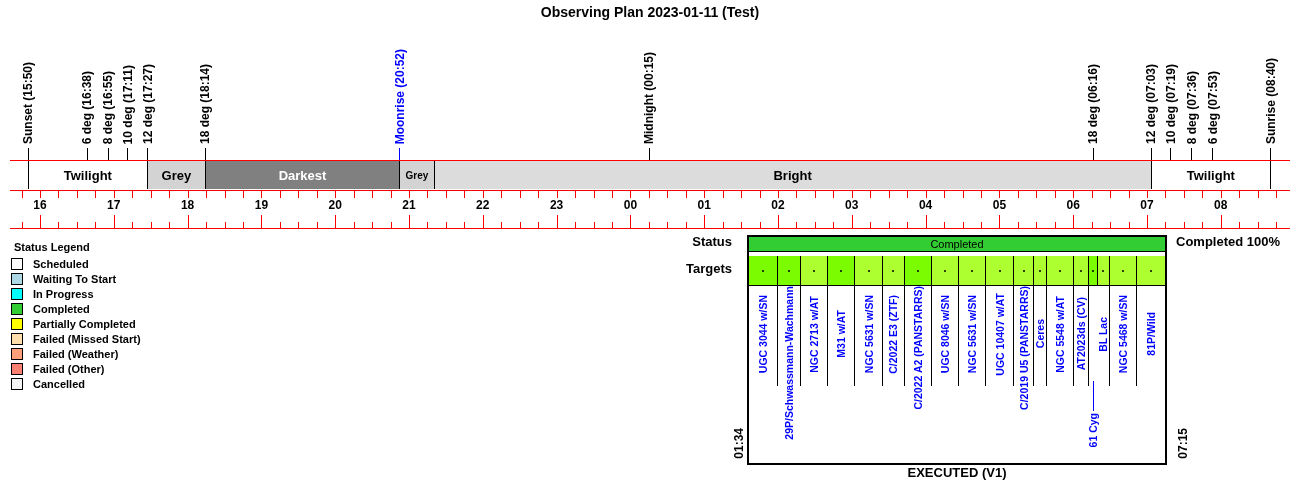  Describe the element at coordinates (1103, 335) in the screenshot. I see `target-name: BL Lac` at that location.